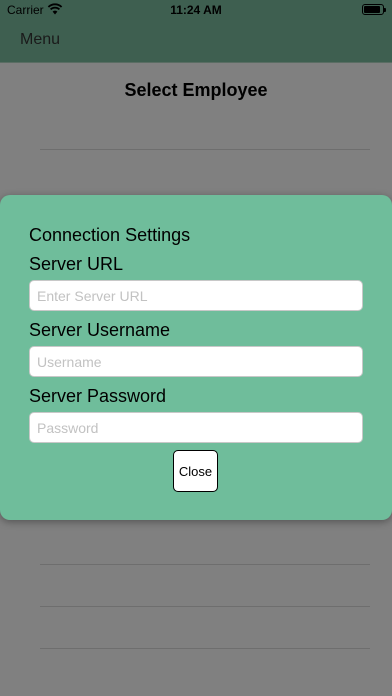 The image size is (392, 696). Describe the element at coordinates (110, 235) in the screenshot. I see `dialog-title: Connection Settings` at that location.